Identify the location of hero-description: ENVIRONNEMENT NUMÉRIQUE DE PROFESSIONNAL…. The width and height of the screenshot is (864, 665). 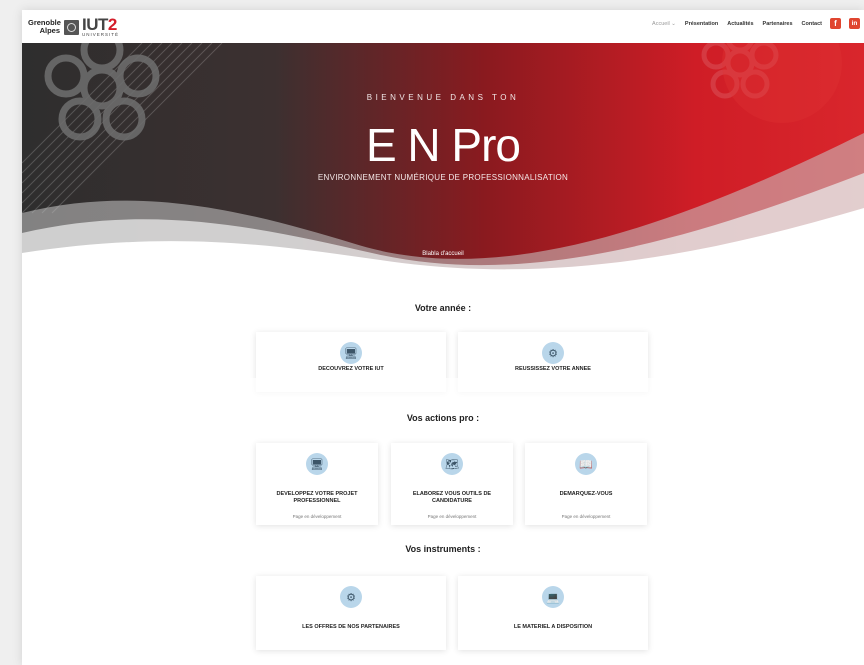
(443, 177).